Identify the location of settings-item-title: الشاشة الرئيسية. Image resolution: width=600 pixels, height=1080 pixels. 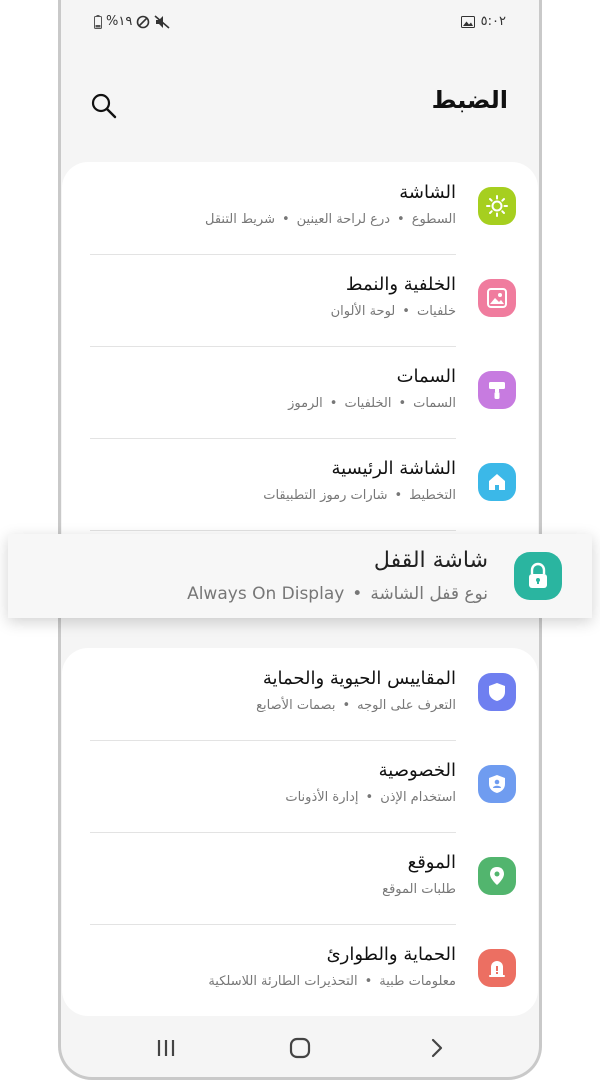
(393, 468).